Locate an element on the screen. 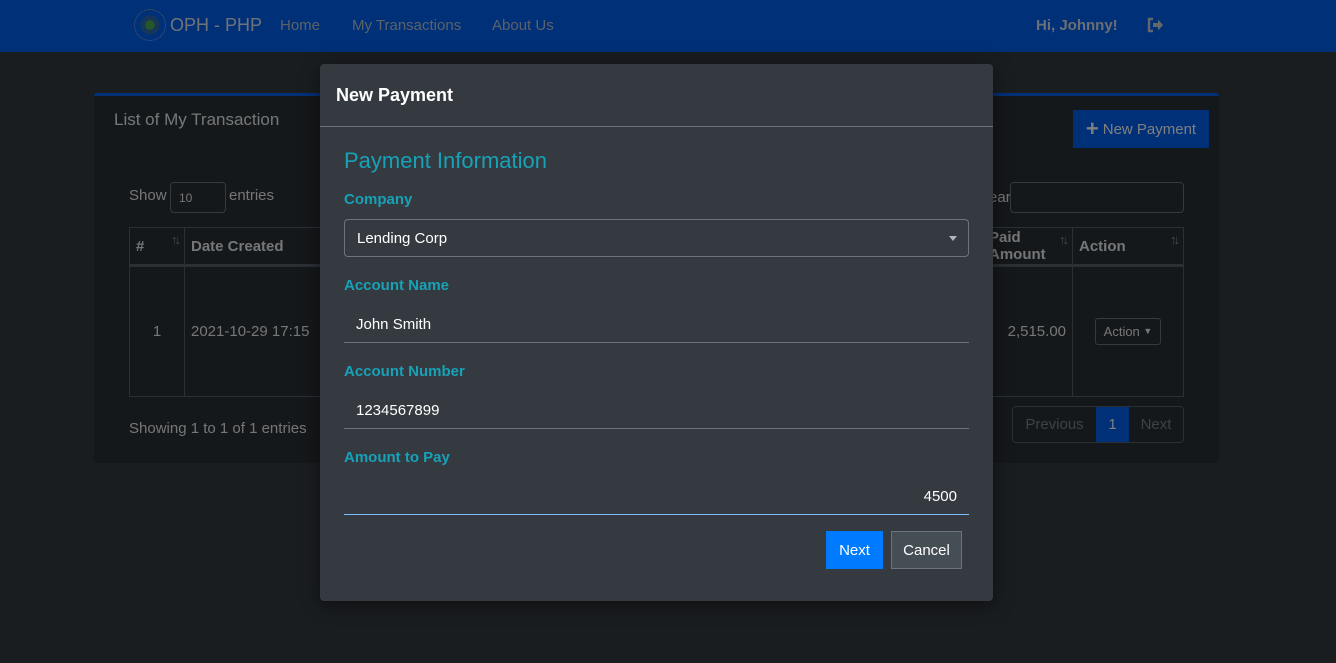 The image size is (1336, 663). section-title: Payment Information is located at coordinates (445, 160).